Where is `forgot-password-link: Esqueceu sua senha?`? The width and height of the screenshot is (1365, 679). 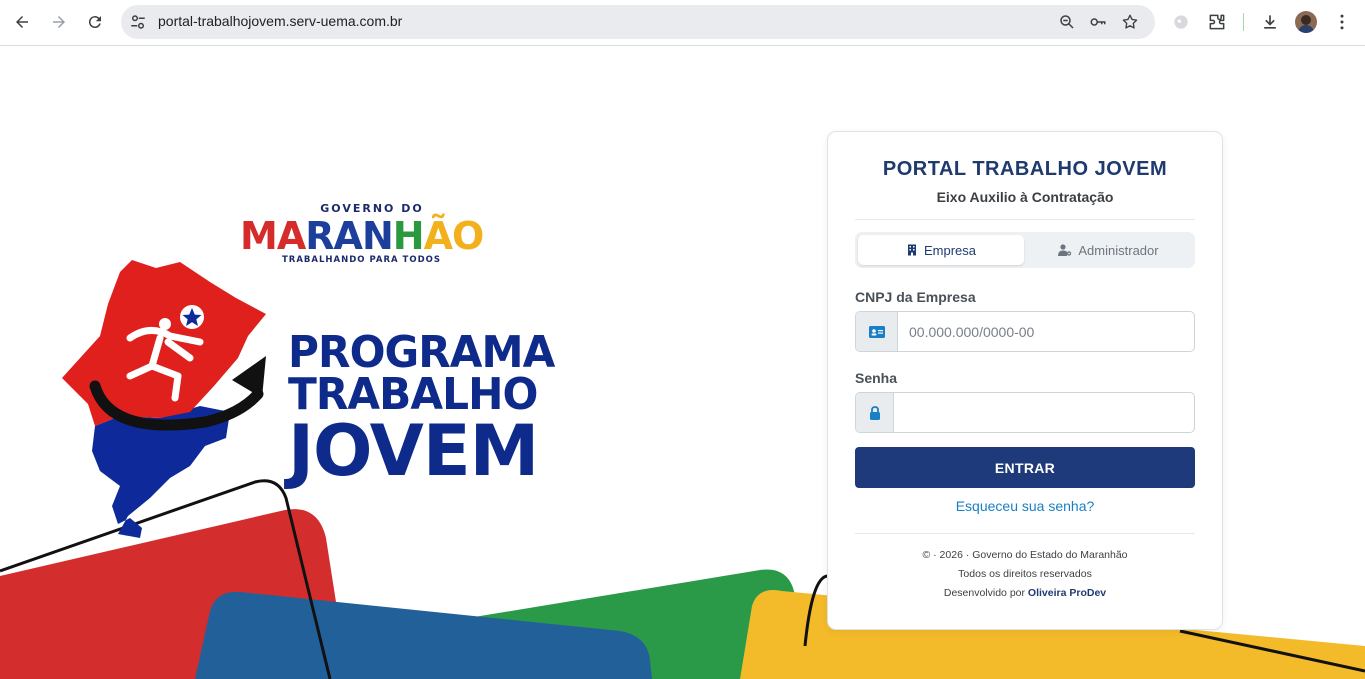 forgot-password-link: Esqueceu sua senha? is located at coordinates (1025, 506).